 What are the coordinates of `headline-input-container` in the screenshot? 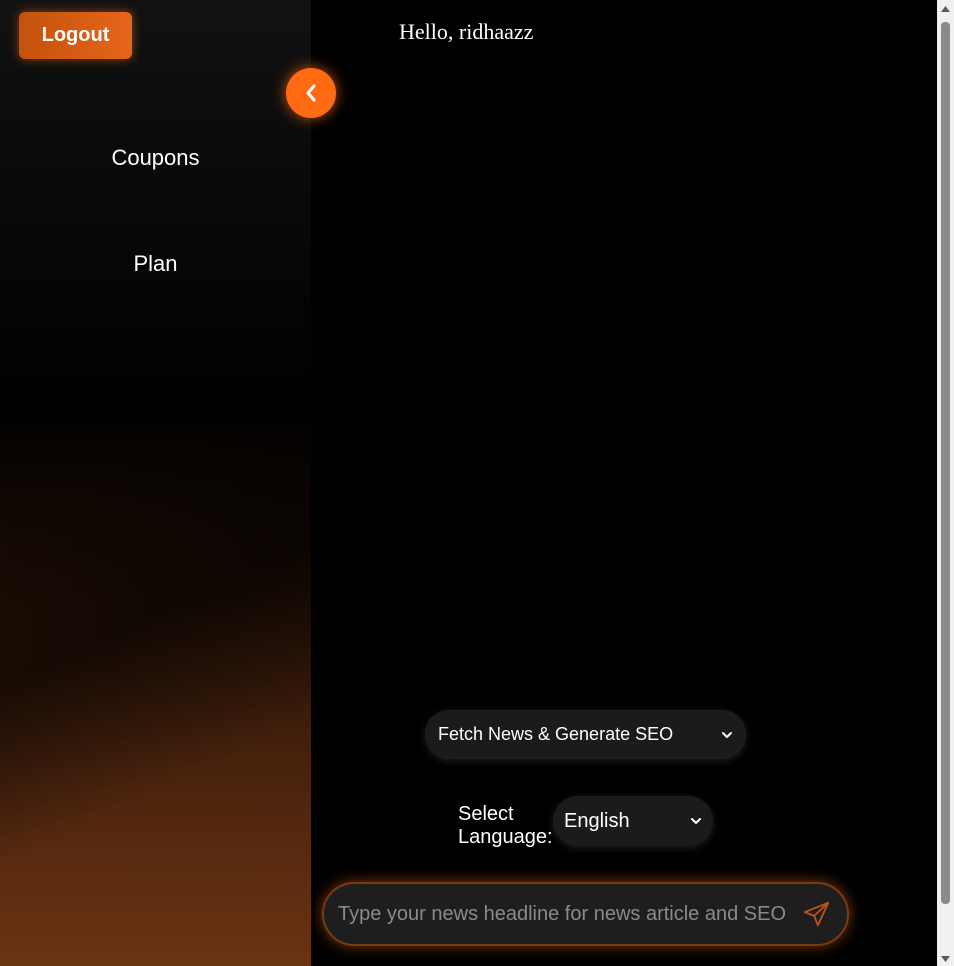 It's located at (585, 914).